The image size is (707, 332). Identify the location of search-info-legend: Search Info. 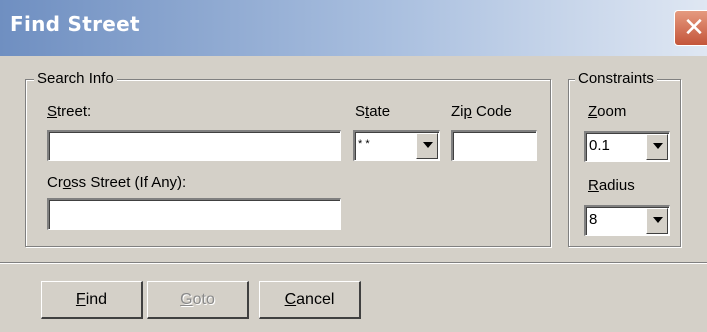
(75, 78).